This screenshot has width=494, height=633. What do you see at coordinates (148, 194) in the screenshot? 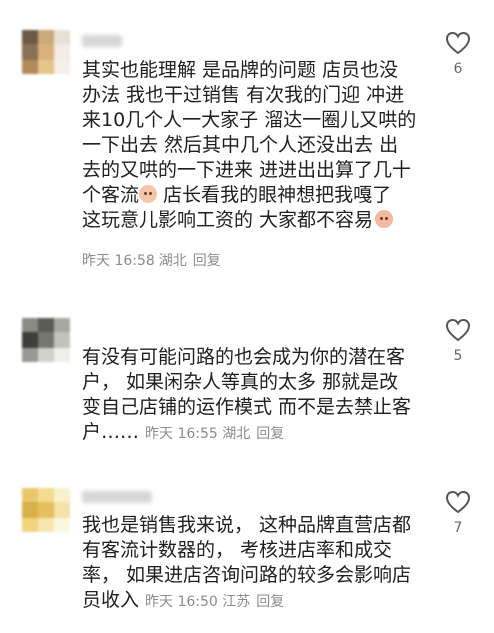
I see `emoji-face-icon` at bounding box center [148, 194].